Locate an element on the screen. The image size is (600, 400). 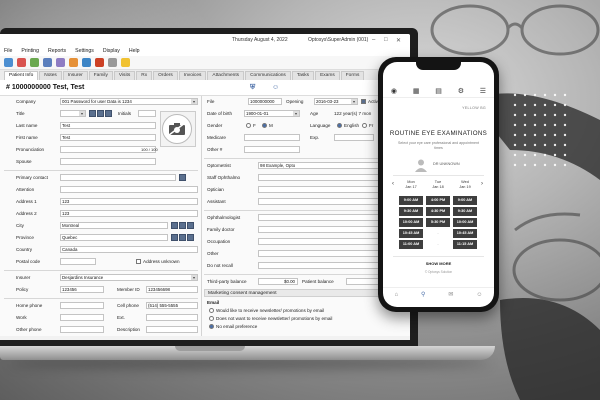
document-icon: ▤ is located at coordinates (438, 91).